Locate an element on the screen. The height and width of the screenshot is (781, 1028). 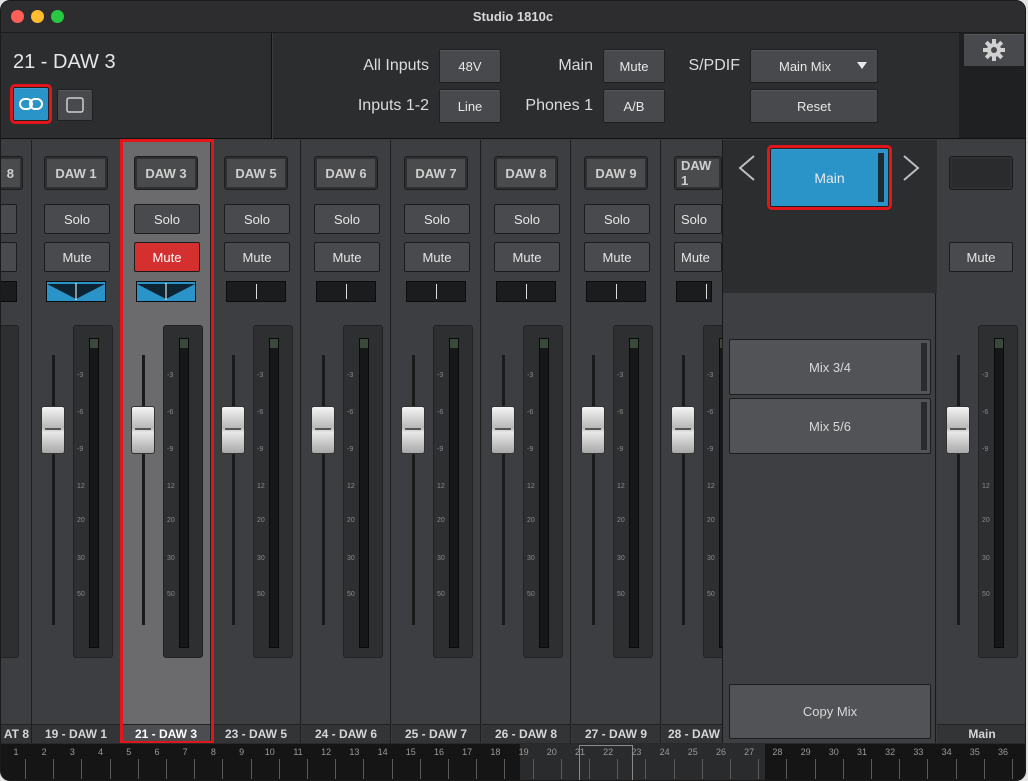
phantom-power-button: 48V is located at coordinates (470, 66).